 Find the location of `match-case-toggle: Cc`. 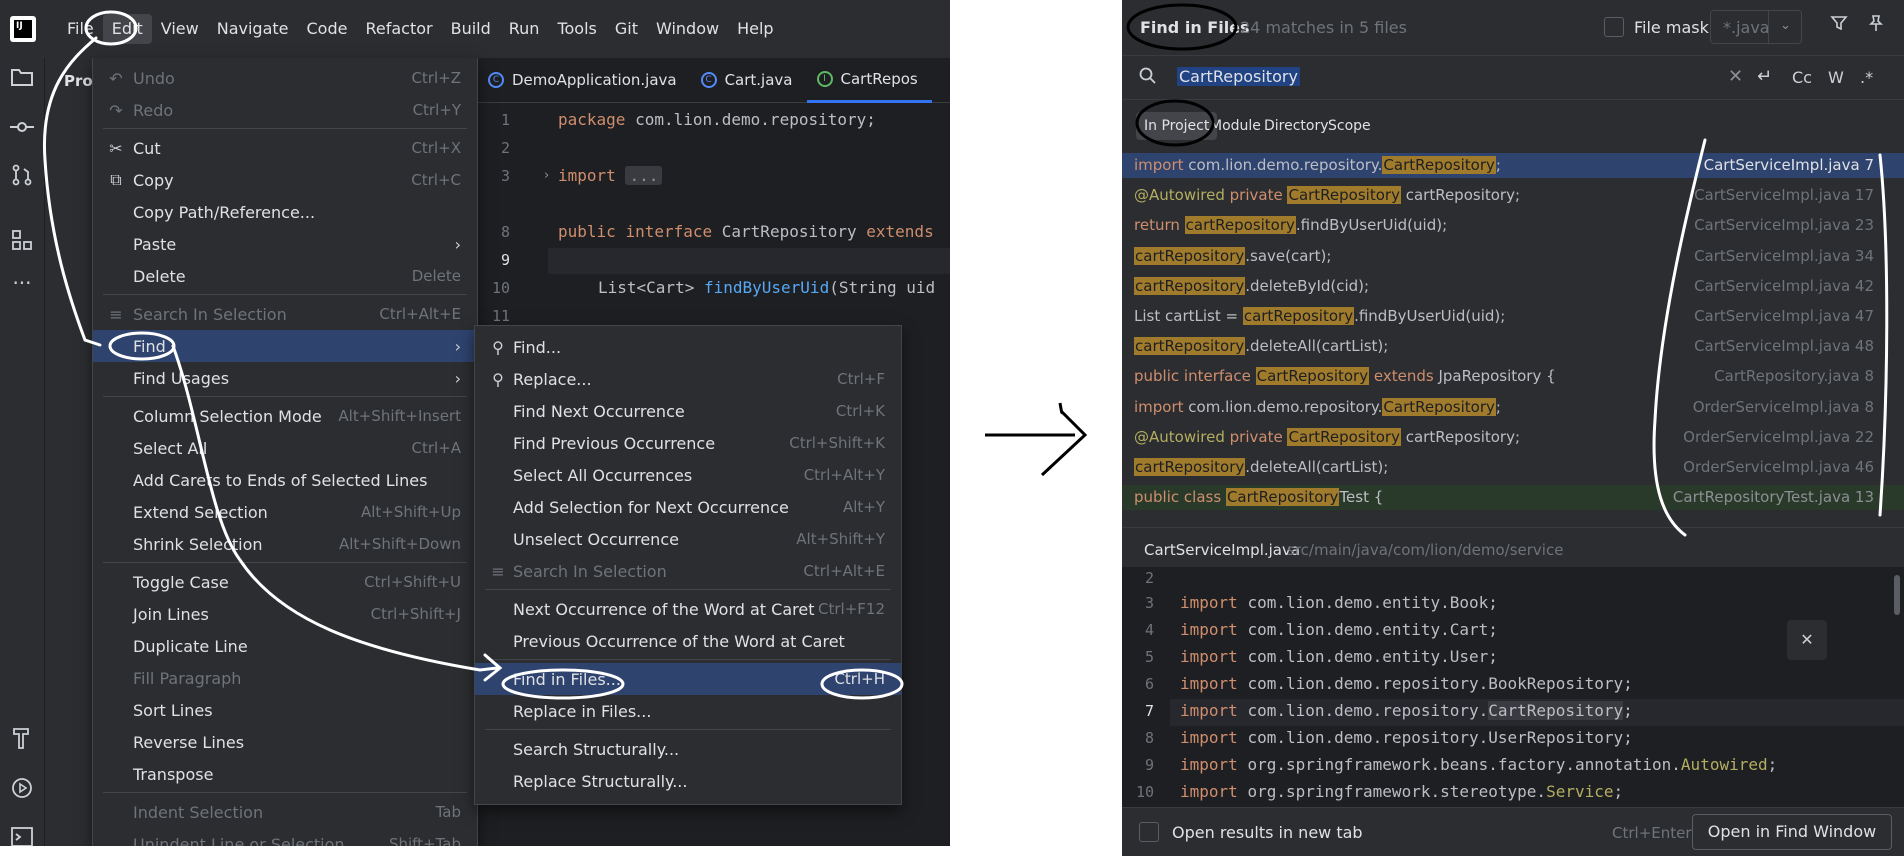

match-case-toggle: Cc is located at coordinates (1802, 77).